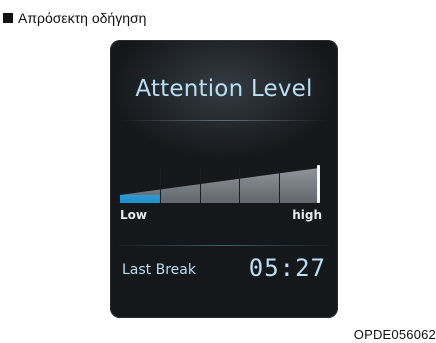 Image resolution: width=436 pixels, height=343 pixels. I want to click on last-break-label: Last Break, so click(159, 270).